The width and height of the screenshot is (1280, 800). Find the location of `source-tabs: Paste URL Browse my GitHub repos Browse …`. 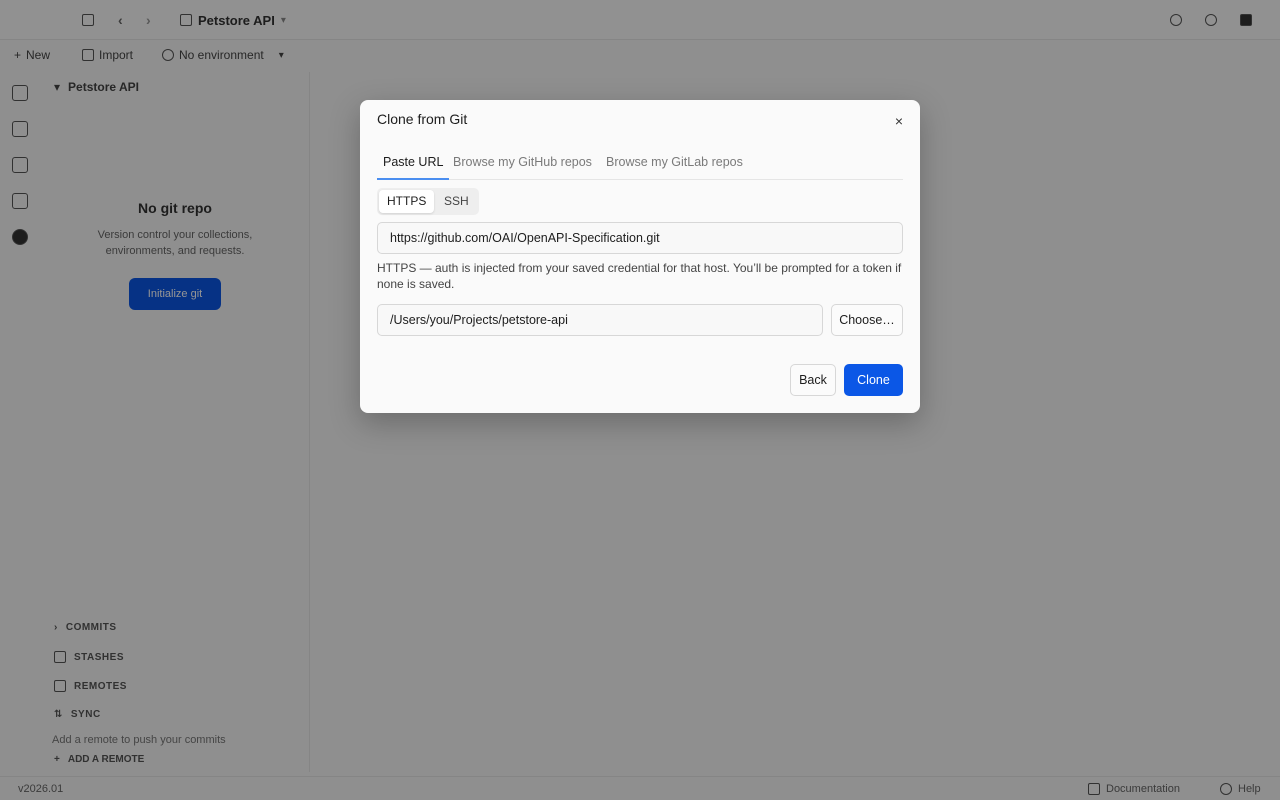

source-tabs: Paste URL Browse my GitHub repos Browse … is located at coordinates (640, 164).